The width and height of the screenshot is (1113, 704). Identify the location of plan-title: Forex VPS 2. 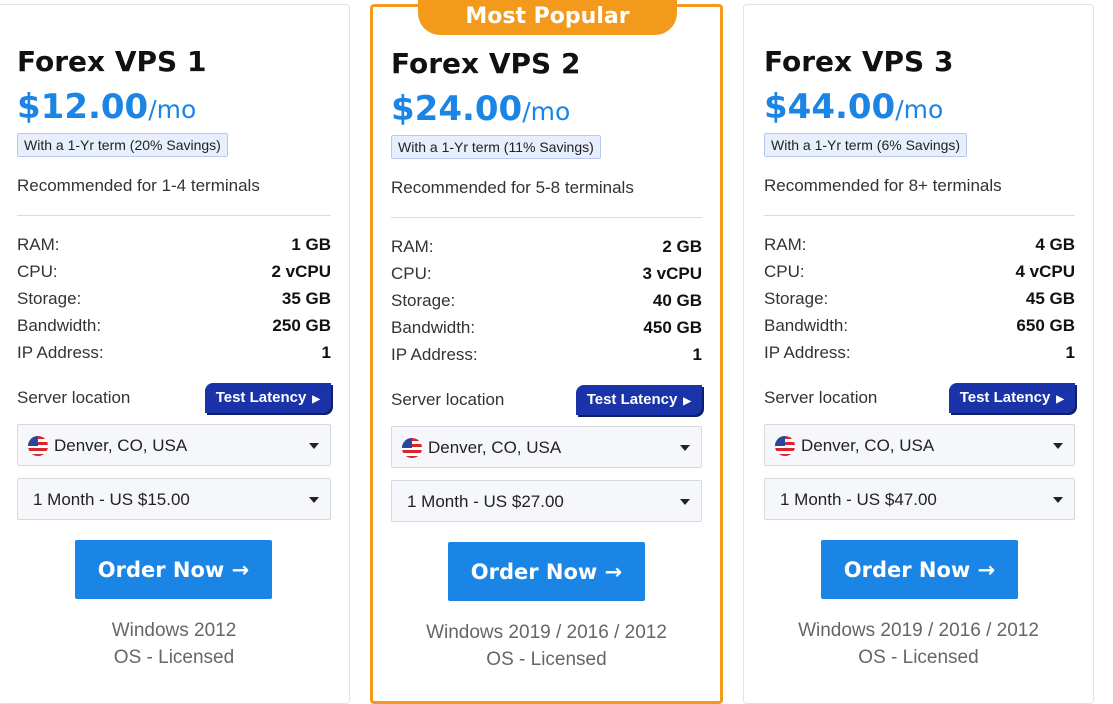
(486, 63).